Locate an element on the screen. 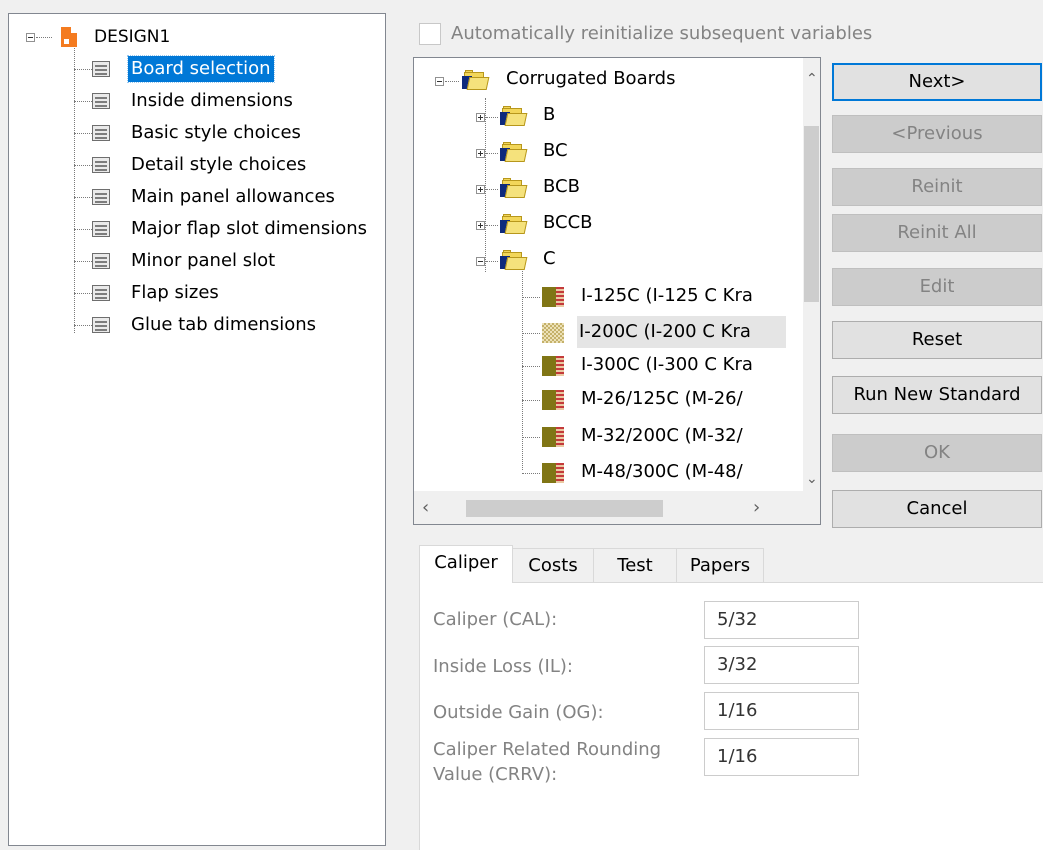  tree-board-item: M-26/125C (M-26/ is located at coordinates (599, 399).